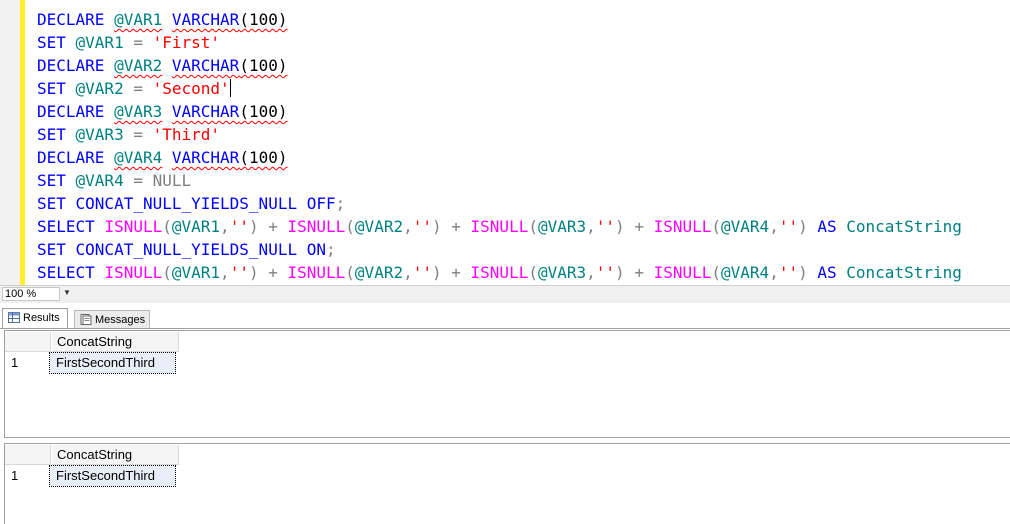 The image size is (1010, 524). What do you see at coordinates (499, 111) in the screenshot?
I see `code-line: DECLARE @VAR3 VARCHAR(100)` at bounding box center [499, 111].